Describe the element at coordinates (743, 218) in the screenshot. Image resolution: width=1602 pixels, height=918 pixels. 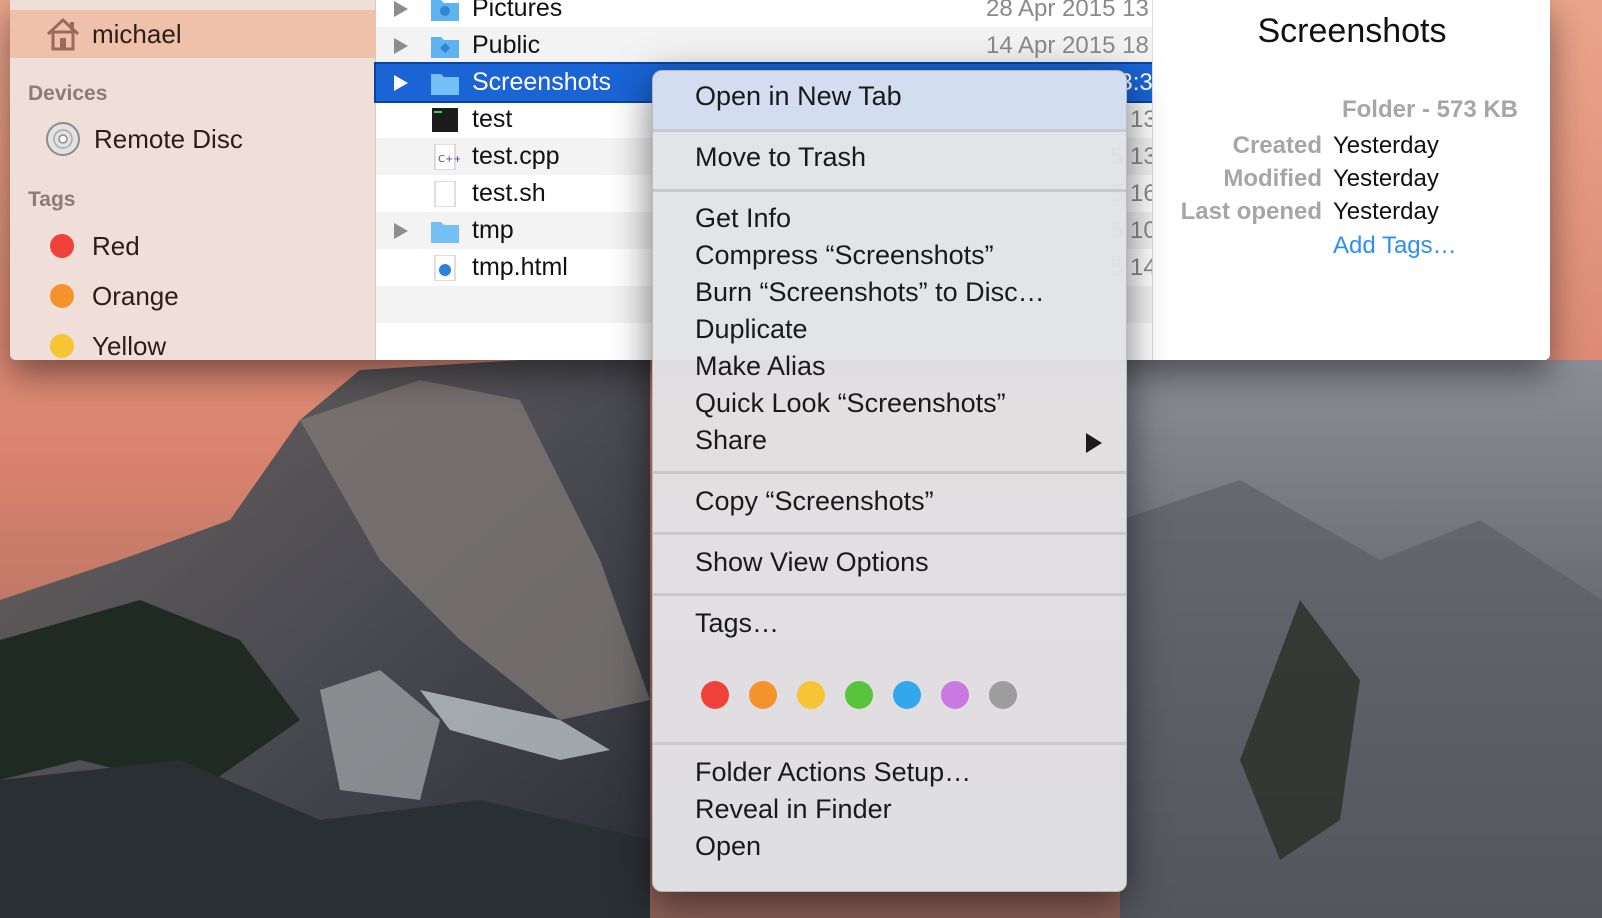
I see `menu-item-get-info: Get Info` at that location.